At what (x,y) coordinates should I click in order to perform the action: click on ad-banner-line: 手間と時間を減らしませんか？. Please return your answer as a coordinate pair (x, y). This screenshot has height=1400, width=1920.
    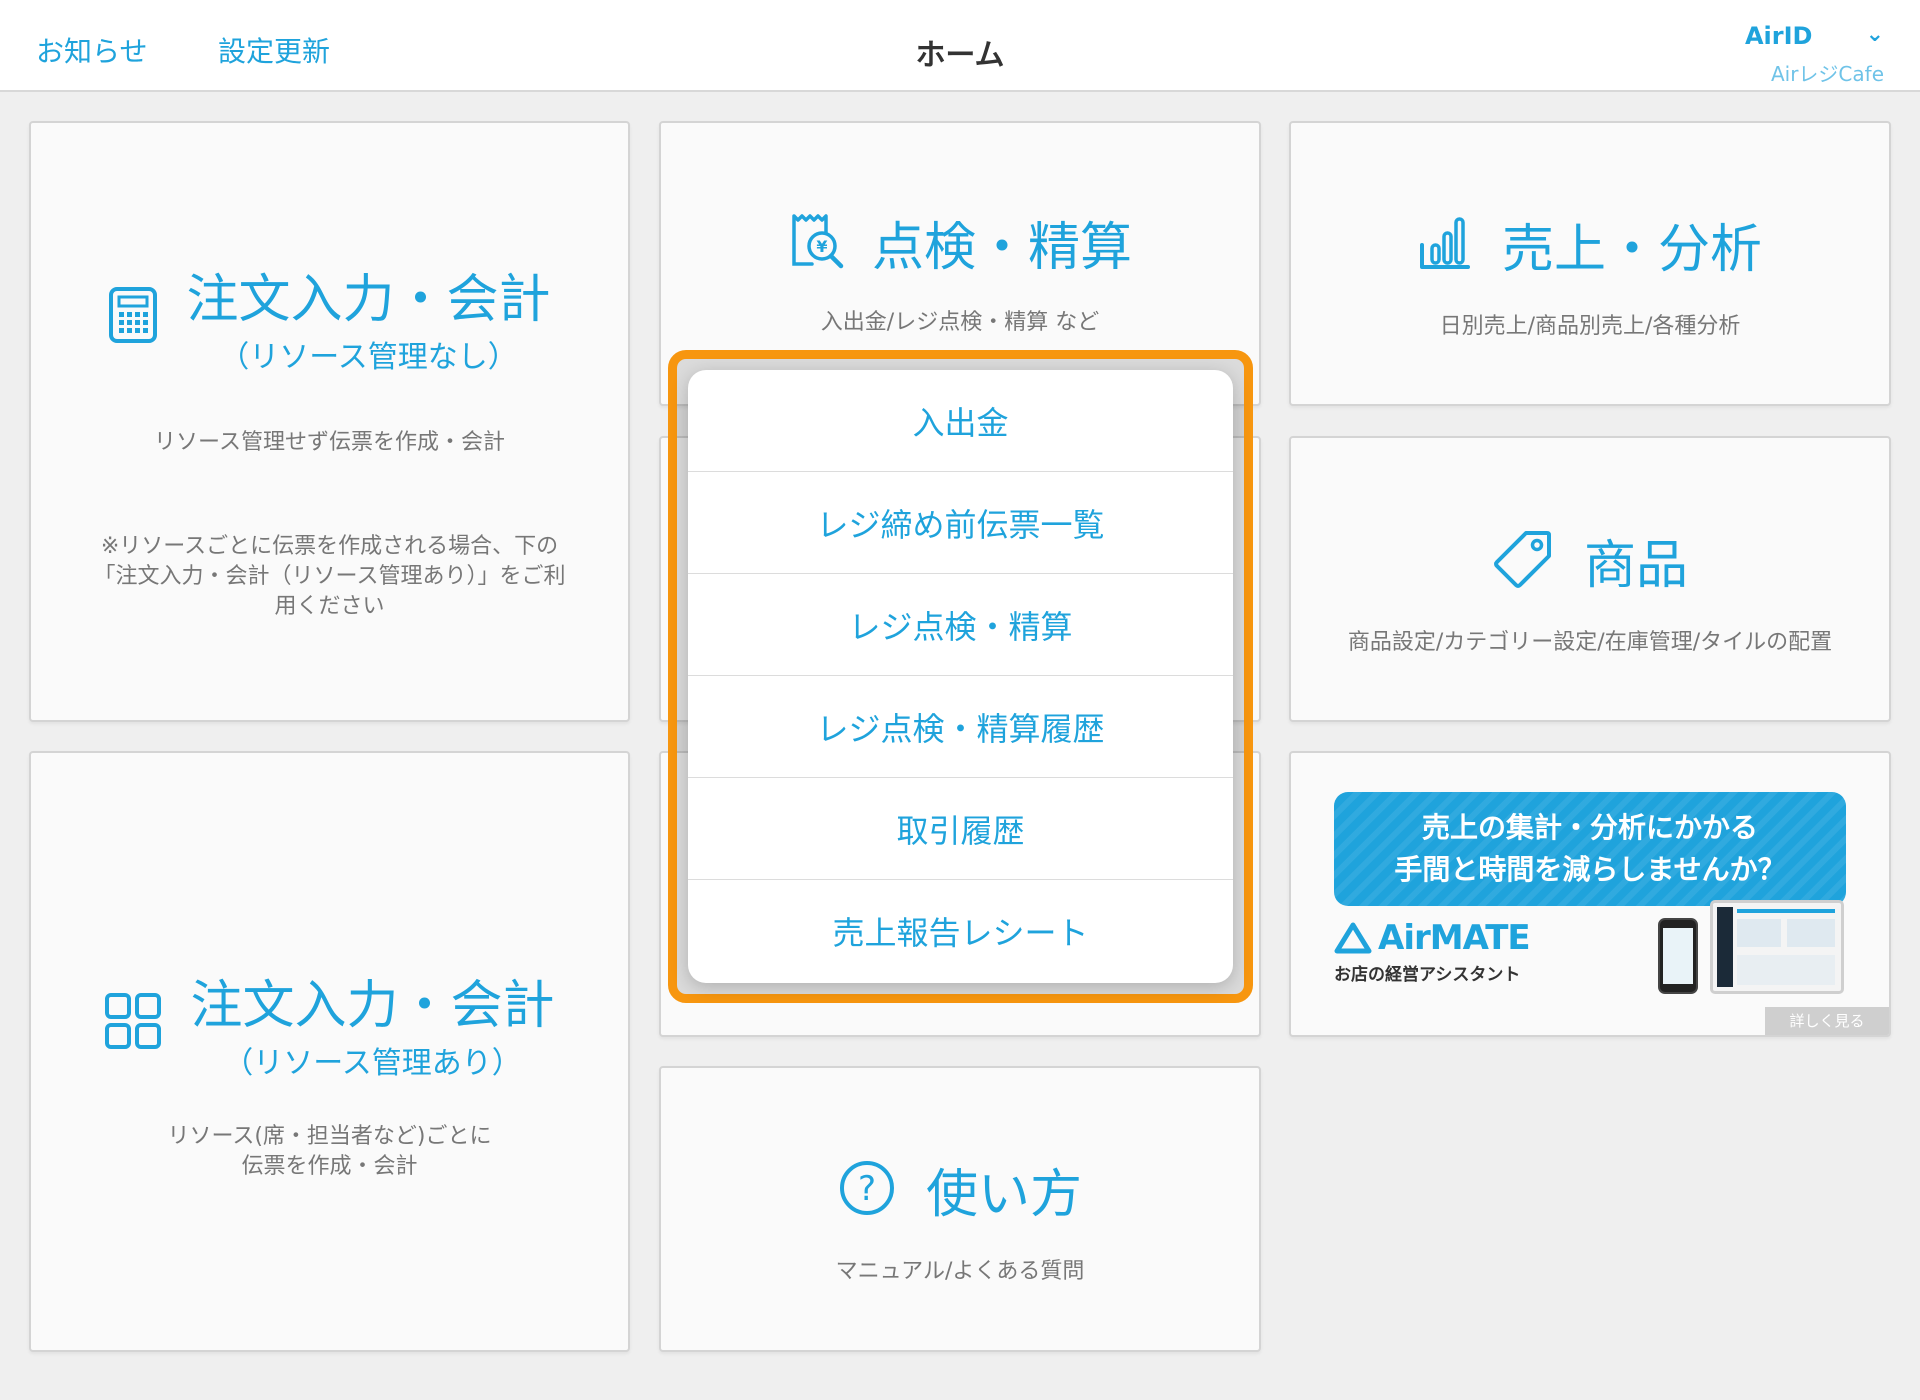
    Looking at the image, I should click on (1590, 869).